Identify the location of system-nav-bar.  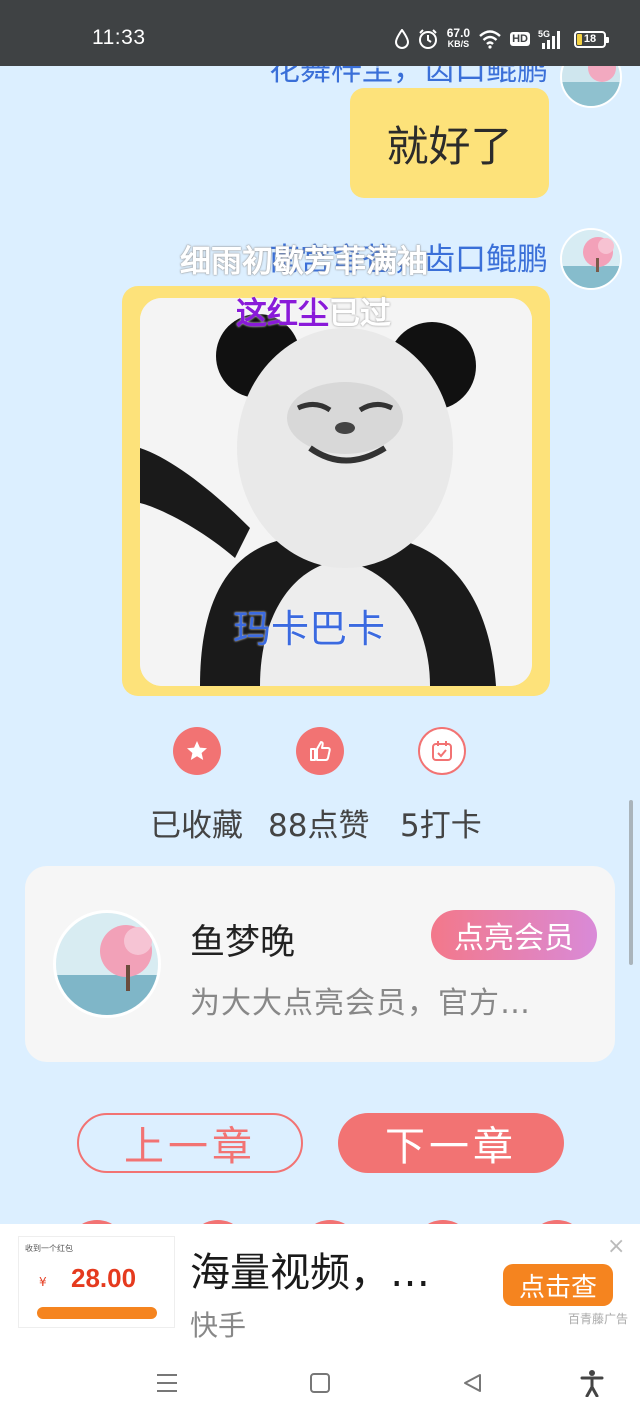
(320, 1382).